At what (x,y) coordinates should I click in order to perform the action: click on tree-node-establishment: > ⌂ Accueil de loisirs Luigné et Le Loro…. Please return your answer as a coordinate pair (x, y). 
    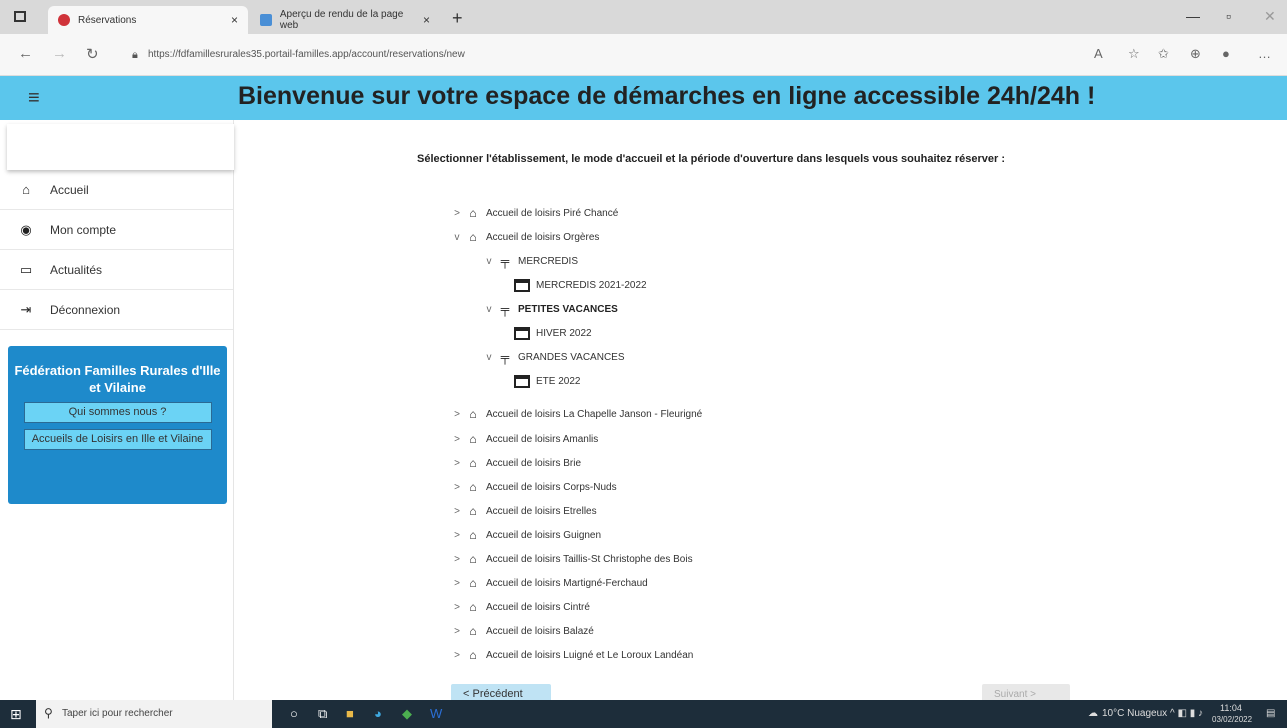
    Looking at the image, I should click on (571, 655).